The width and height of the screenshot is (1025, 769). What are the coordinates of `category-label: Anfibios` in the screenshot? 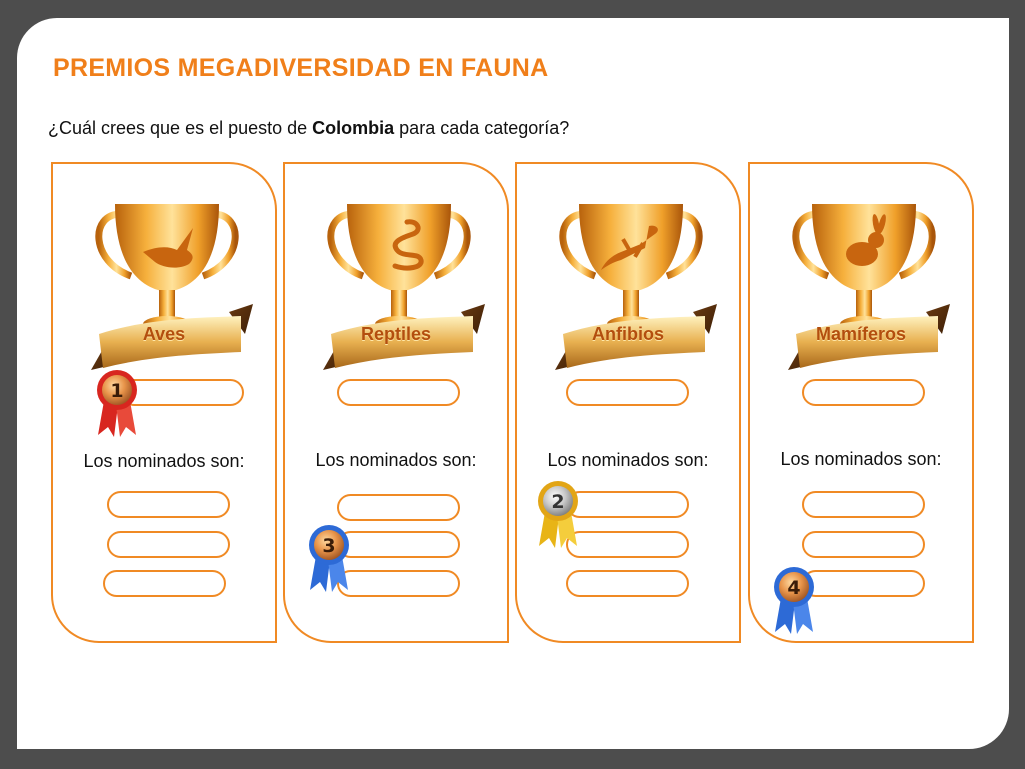 It's located at (628, 334).